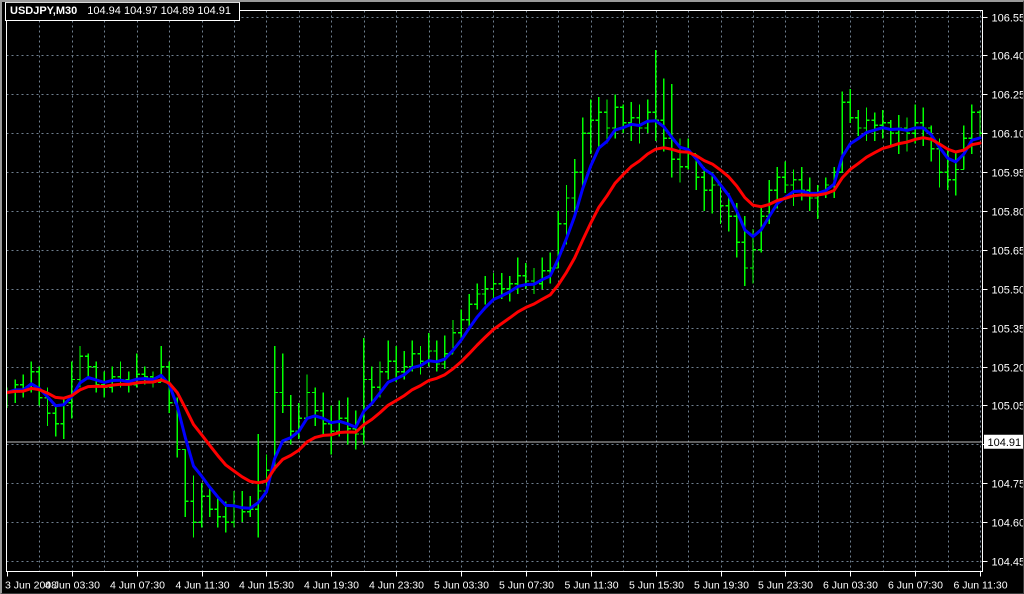 This screenshot has height=594, width=1024. Describe the element at coordinates (591, 586) in the screenshot. I see `time-axis-label: 5 Jun 11:30` at that location.